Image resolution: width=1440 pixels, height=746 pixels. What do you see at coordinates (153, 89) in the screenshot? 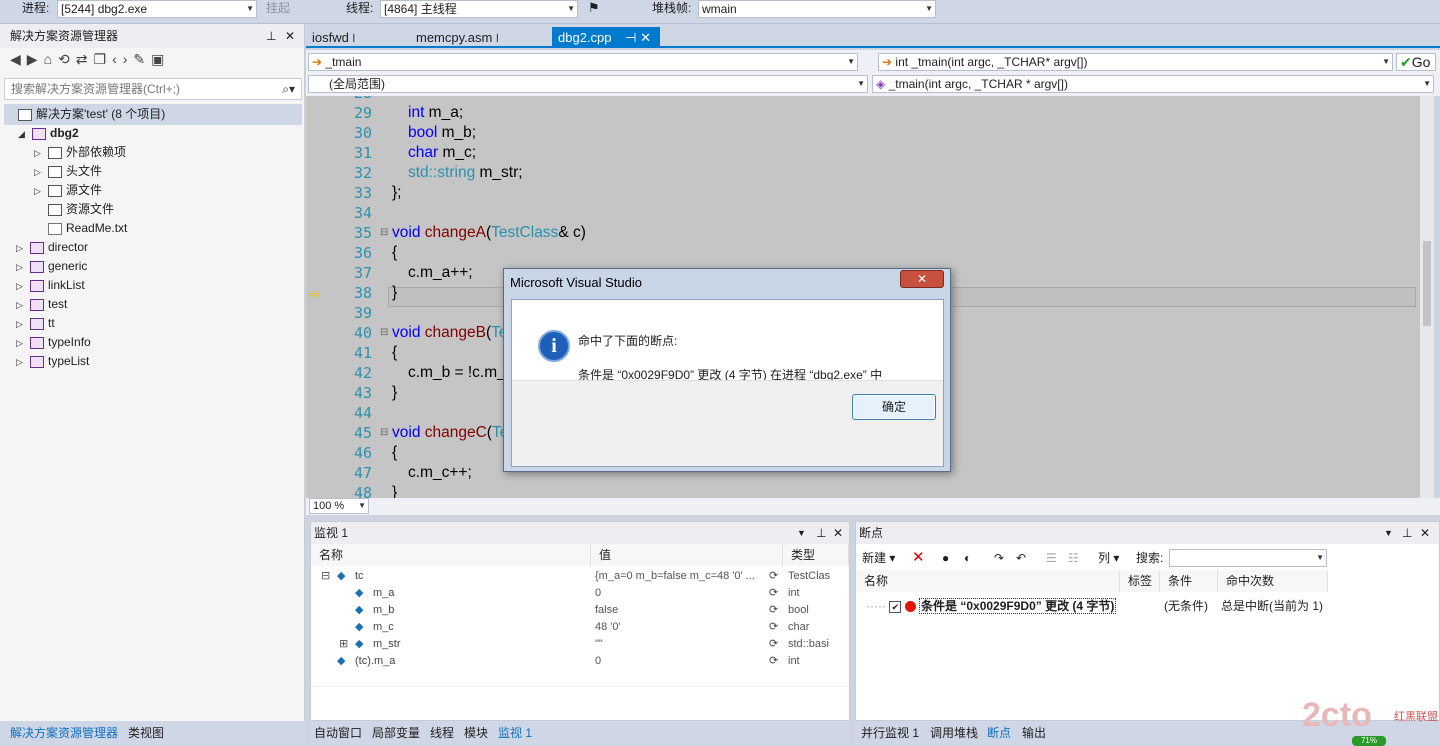
I see `se-search-input: 搜索解决方案资源管理器(Ctrl+;) ⌕▾` at bounding box center [153, 89].